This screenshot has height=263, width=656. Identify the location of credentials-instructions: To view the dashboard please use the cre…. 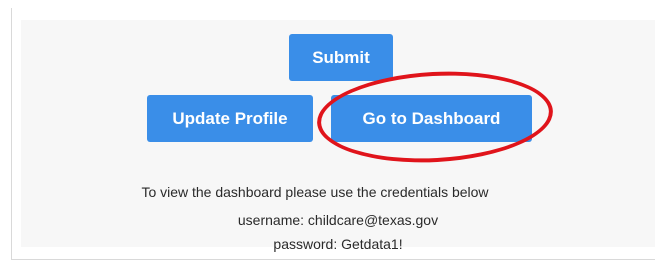
(315, 192).